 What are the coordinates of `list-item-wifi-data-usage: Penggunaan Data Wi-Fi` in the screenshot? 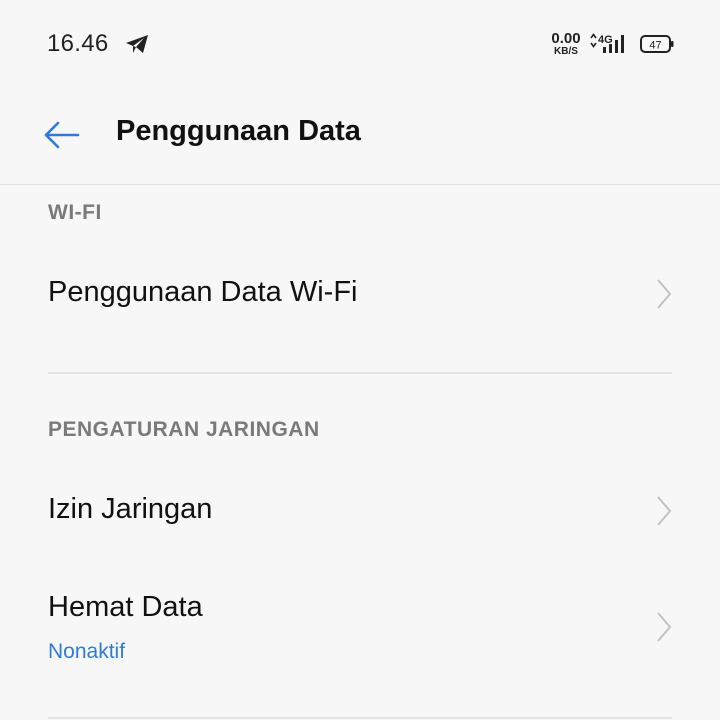 It's located at (360, 295).